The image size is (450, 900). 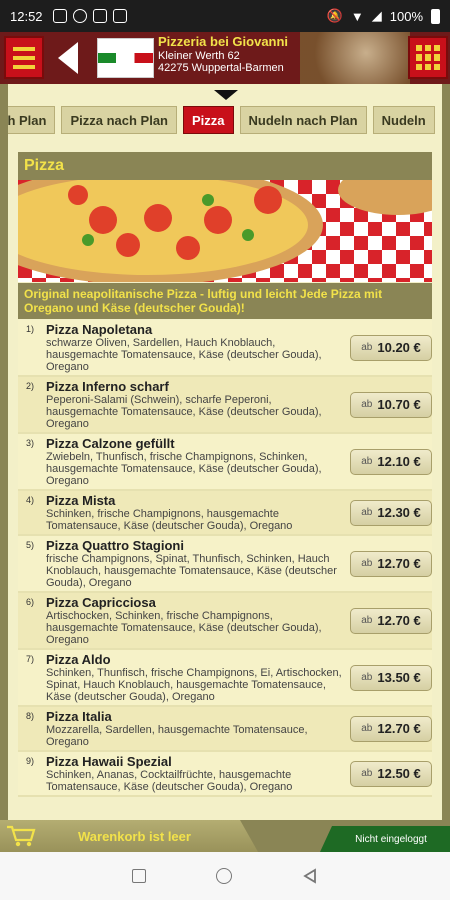 I want to click on item-name: Pizza Italia, so click(x=79, y=716).